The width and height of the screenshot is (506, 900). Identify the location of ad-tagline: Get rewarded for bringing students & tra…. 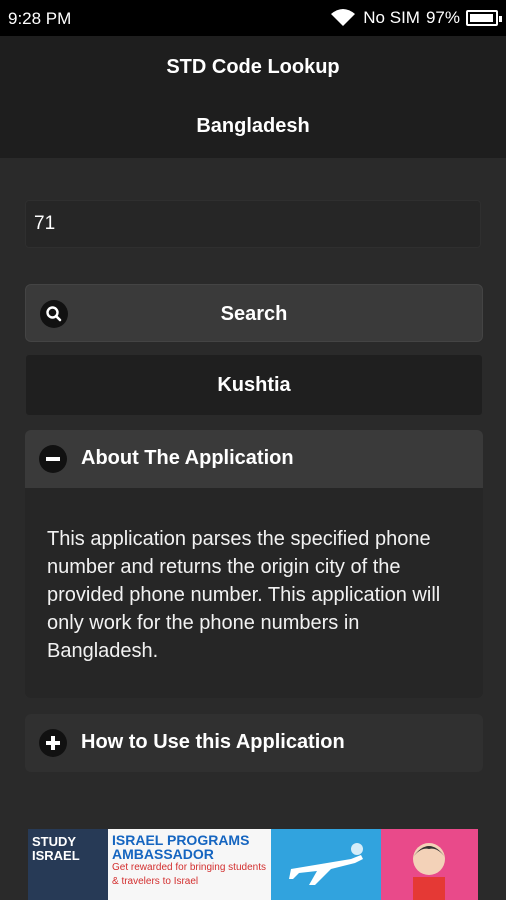
(189, 874).